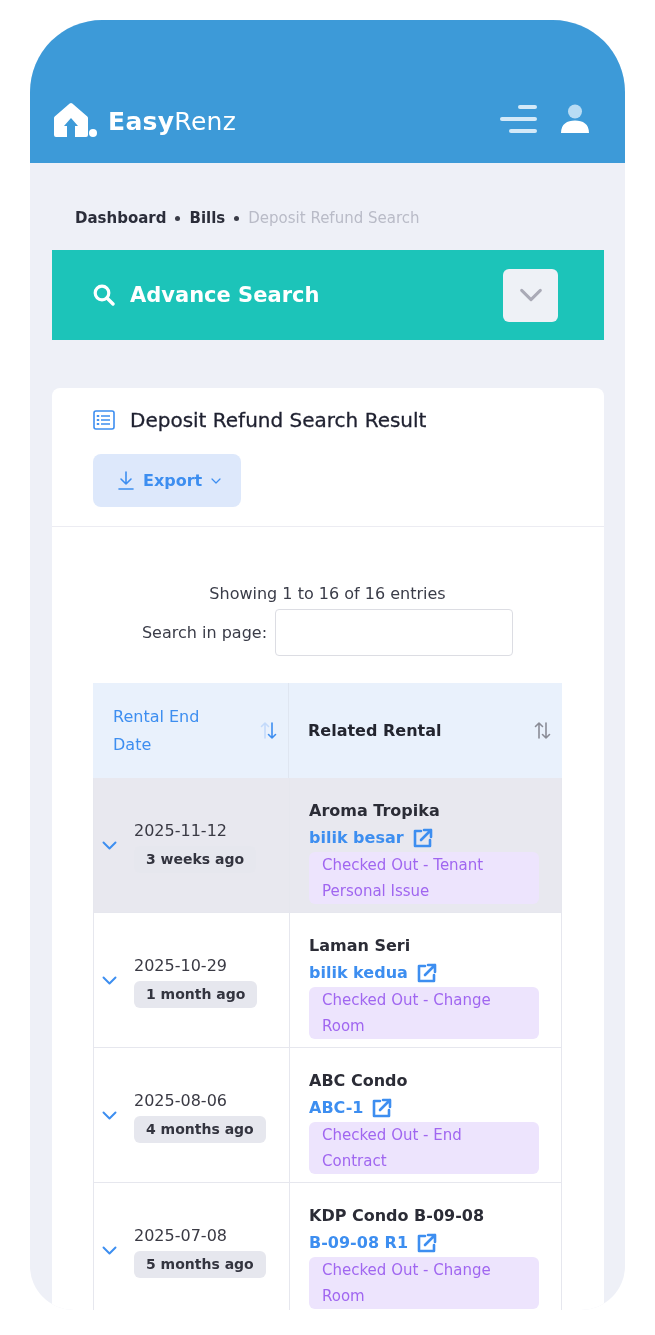 This screenshot has height=1335, width=655. I want to click on end-date: 2025-11-12, so click(180, 830).